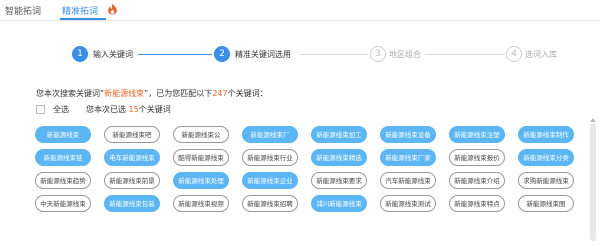 The height and width of the screenshot is (246, 600). Describe the element at coordinates (83, 19) in the screenshot. I see `active-tab-indicator` at that location.